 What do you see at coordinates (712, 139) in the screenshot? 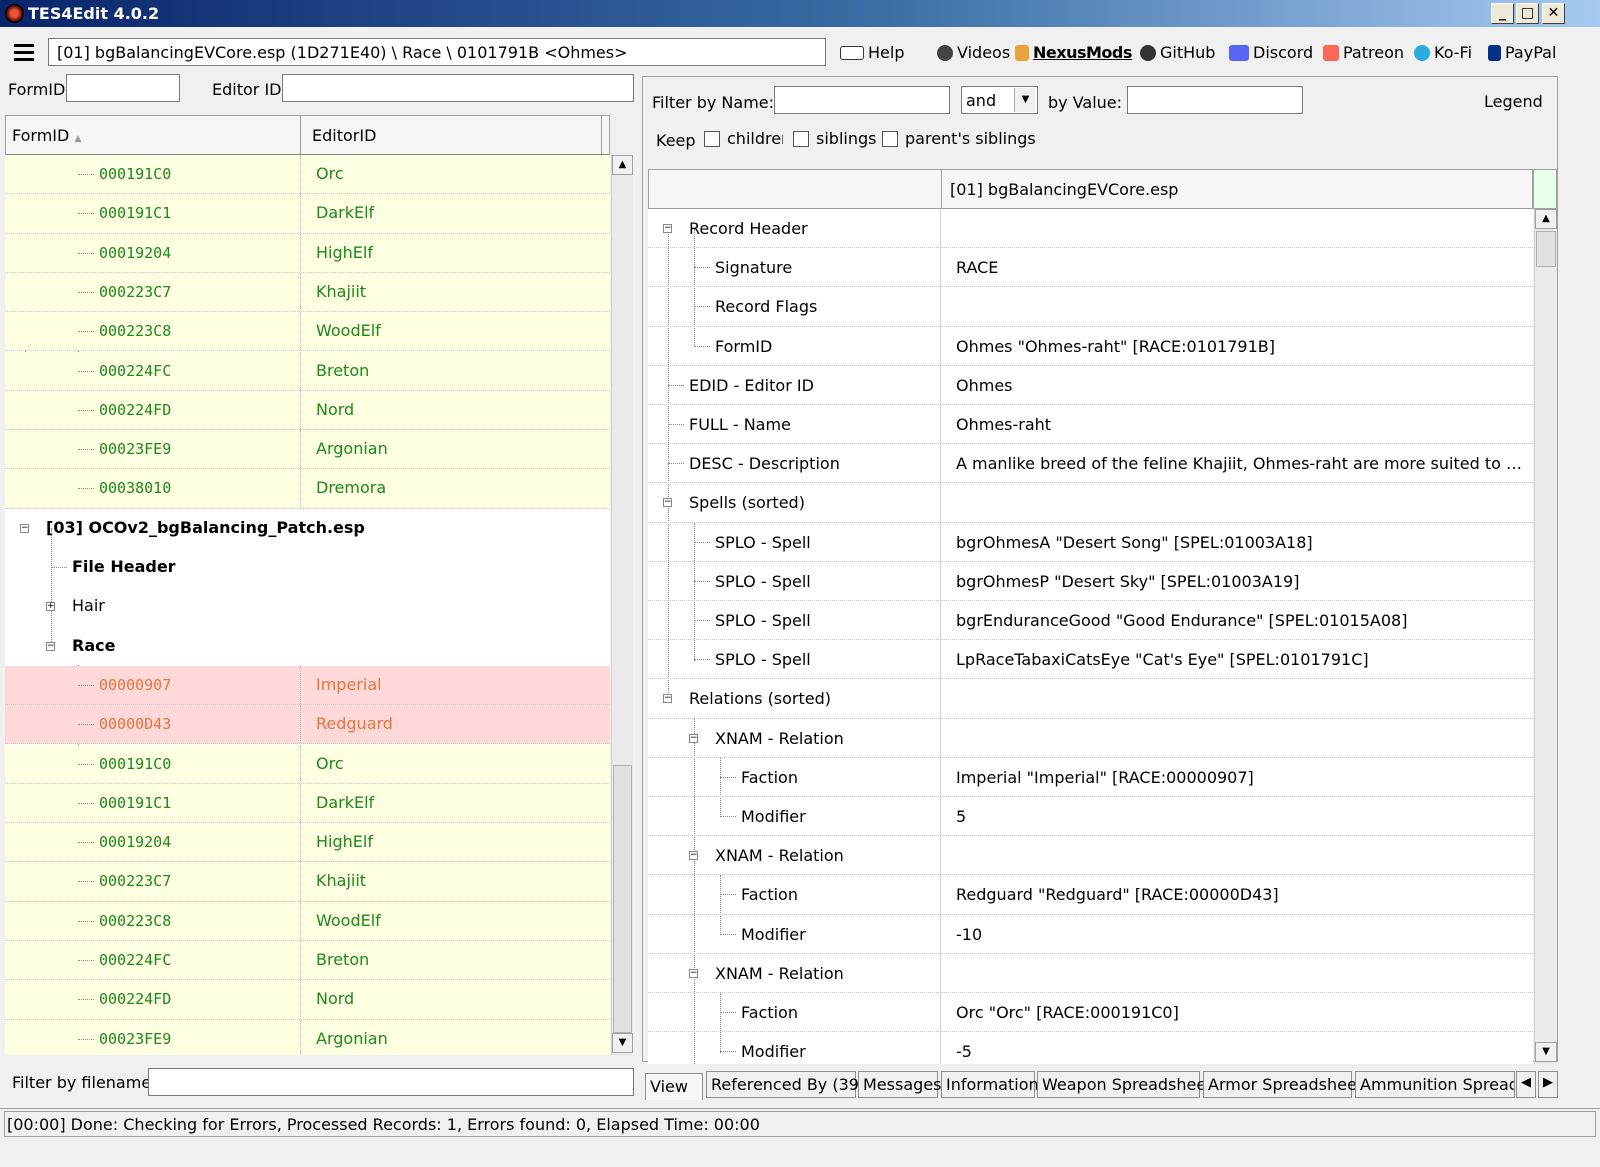
I see `children-checkbox` at bounding box center [712, 139].